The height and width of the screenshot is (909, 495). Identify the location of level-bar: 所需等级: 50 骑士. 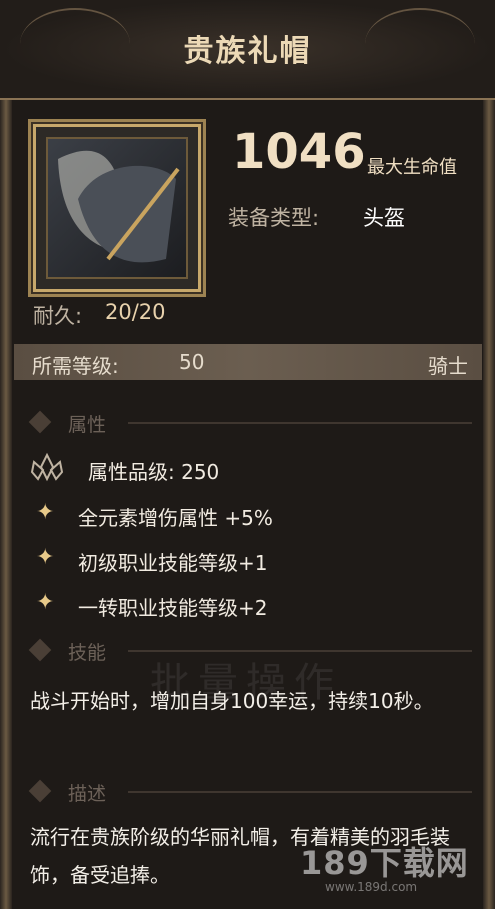
(248, 362).